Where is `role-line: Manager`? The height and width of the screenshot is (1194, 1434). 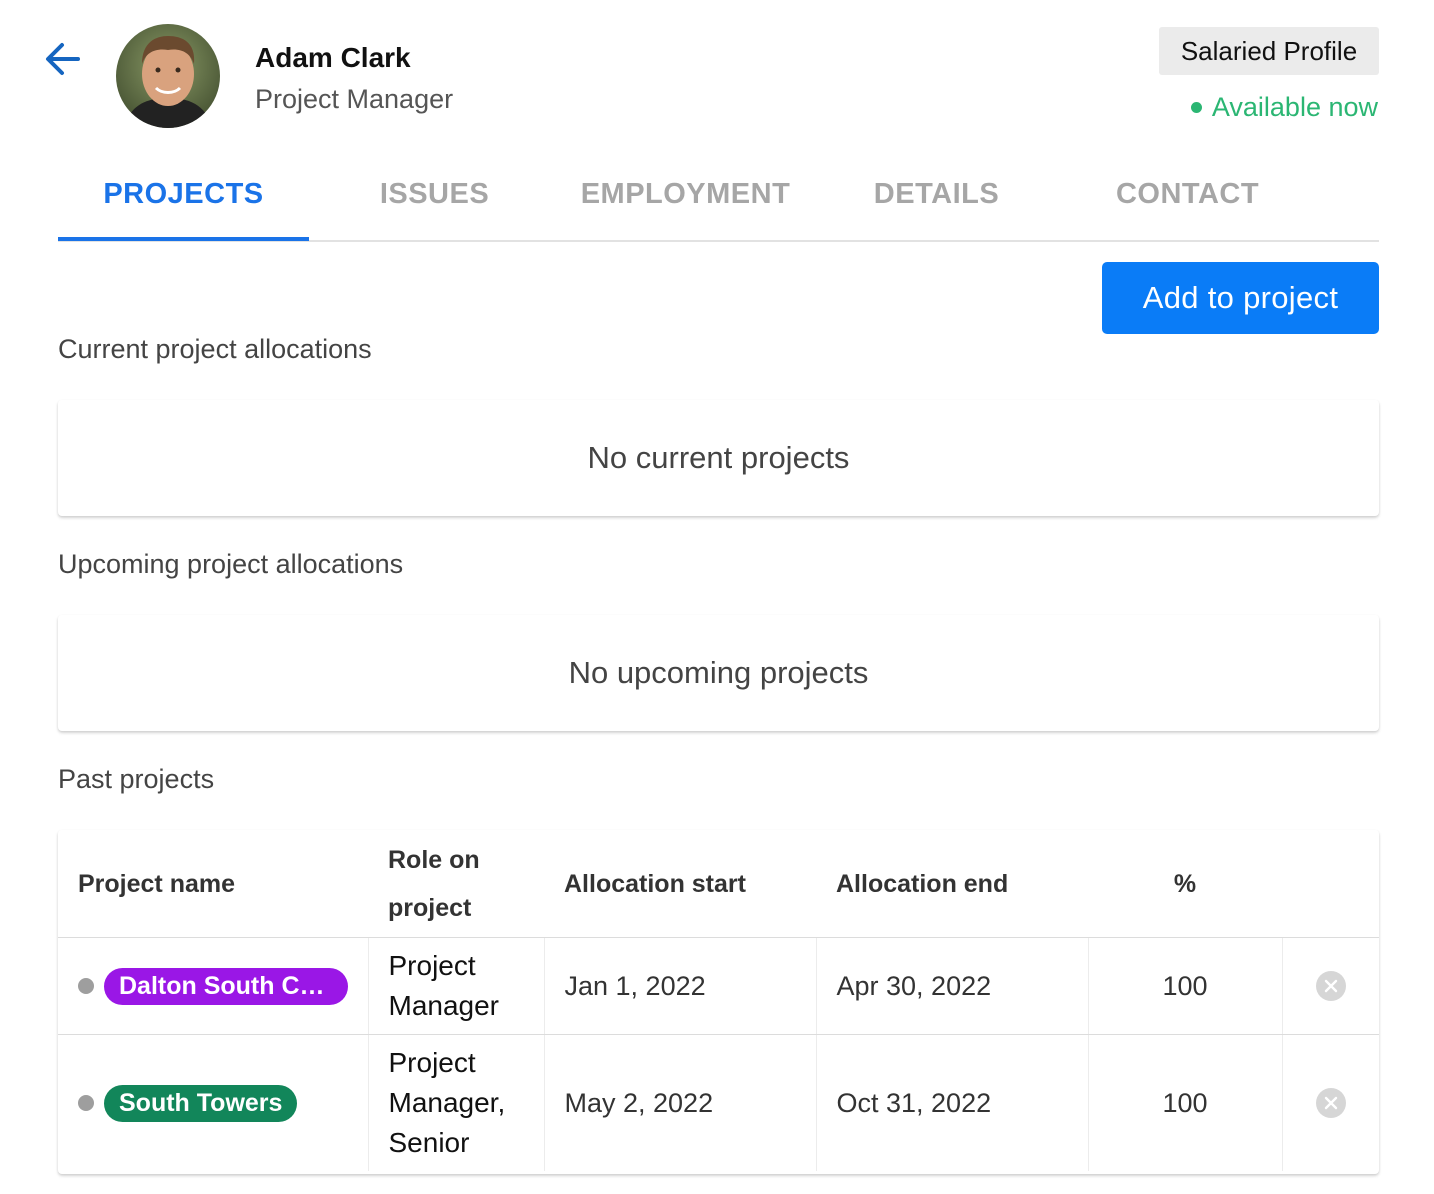 role-line: Manager is located at coordinates (444, 1005).